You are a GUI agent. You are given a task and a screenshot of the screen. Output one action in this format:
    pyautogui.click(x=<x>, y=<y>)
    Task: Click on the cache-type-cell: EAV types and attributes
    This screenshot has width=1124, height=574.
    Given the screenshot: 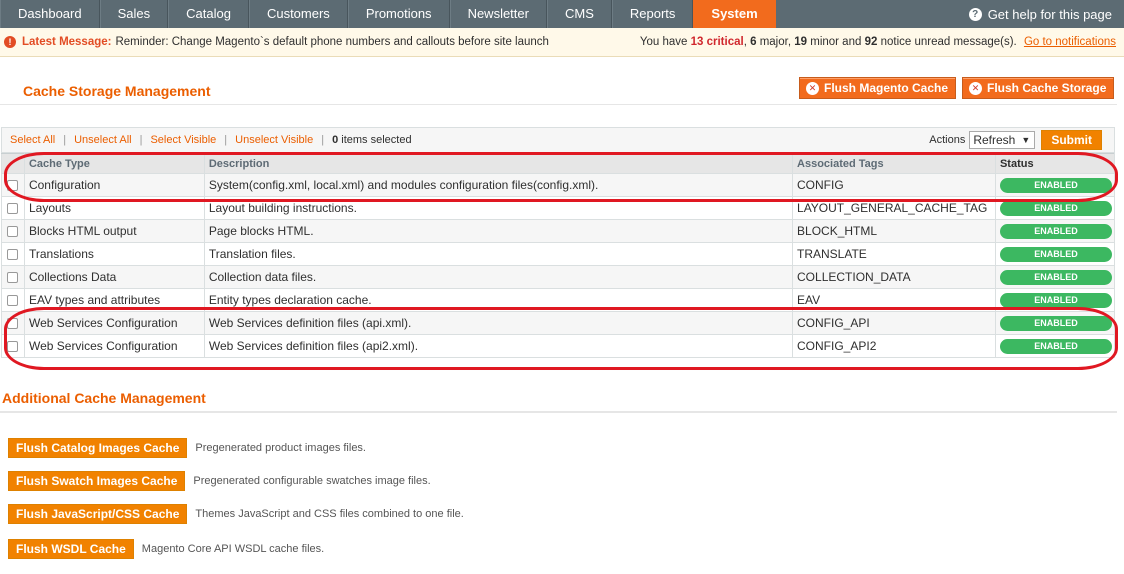 What is the action you would take?
    pyautogui.click(x=114, y=300)
    